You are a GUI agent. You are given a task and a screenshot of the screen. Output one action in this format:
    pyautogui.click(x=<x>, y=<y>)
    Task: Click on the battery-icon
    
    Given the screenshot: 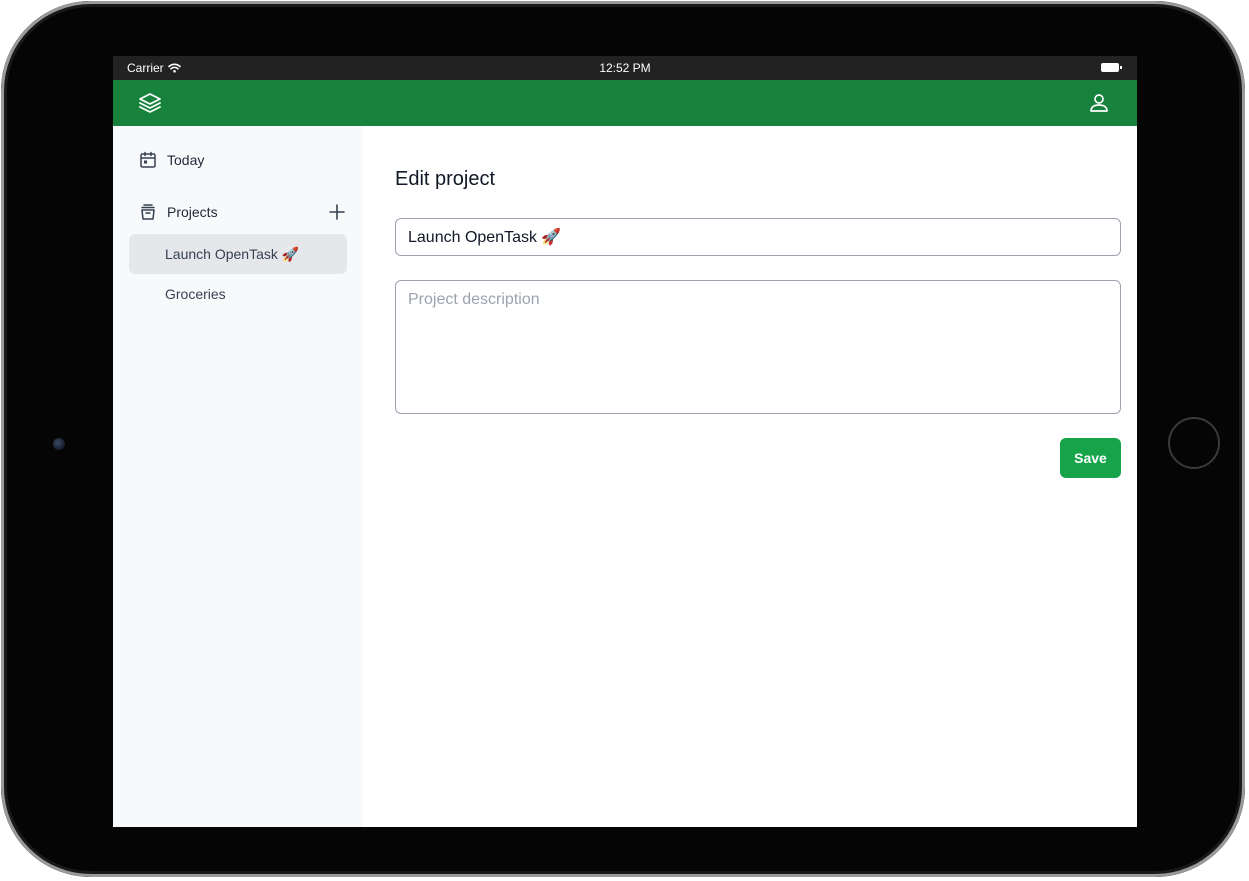 What is the action you would take?
    pyautogui.click(x=1111, y=67)
    